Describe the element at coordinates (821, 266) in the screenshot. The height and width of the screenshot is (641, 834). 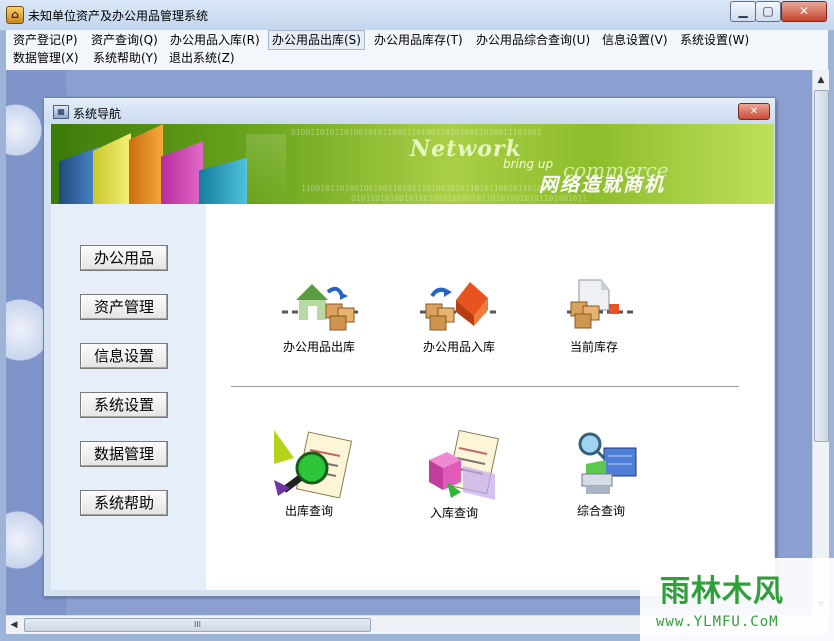
I see `vertical-scroll-thumb` at that location.